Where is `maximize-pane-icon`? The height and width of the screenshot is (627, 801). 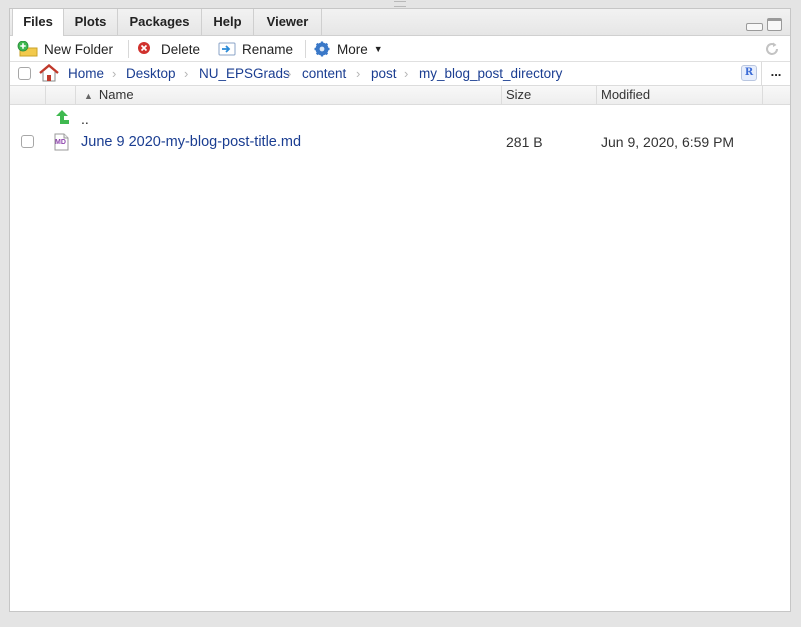 maximize-pane-icon is located at coordinates (774, 24).